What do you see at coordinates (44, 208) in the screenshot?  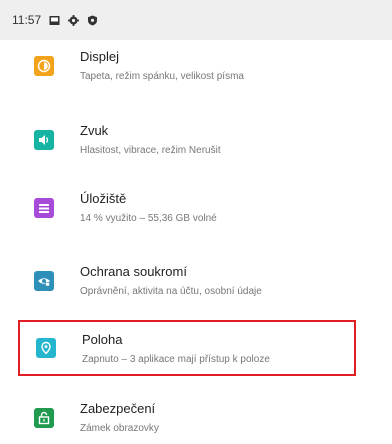 I see `storage-icon` at bounding box center [44, 208].